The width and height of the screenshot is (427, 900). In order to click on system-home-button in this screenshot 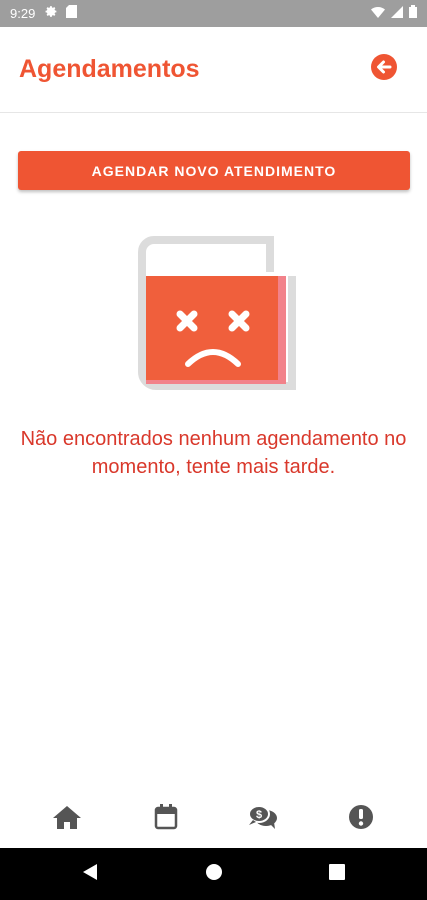, I will do `click(214, 874)`.